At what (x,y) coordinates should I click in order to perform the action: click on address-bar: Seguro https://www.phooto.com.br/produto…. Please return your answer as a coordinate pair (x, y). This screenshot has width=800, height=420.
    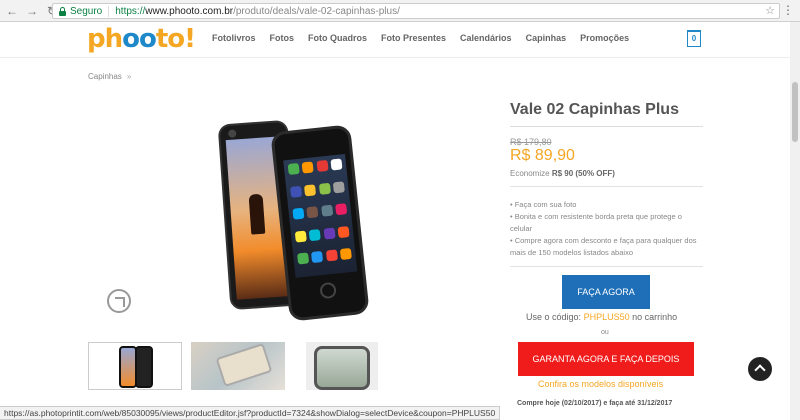
    Looking at the image, I should click on (416, 11).